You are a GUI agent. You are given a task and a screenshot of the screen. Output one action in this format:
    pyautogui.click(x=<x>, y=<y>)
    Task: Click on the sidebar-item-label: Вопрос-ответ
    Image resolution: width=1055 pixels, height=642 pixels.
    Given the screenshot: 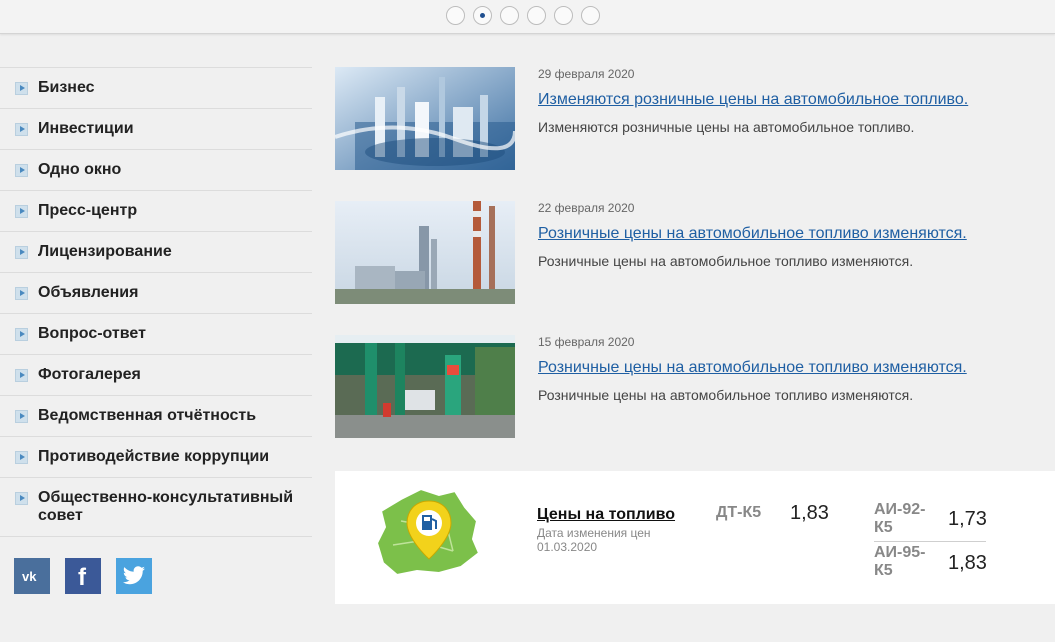 What is the action you would take?
    pyautogui.click(x=92, y=333)
    